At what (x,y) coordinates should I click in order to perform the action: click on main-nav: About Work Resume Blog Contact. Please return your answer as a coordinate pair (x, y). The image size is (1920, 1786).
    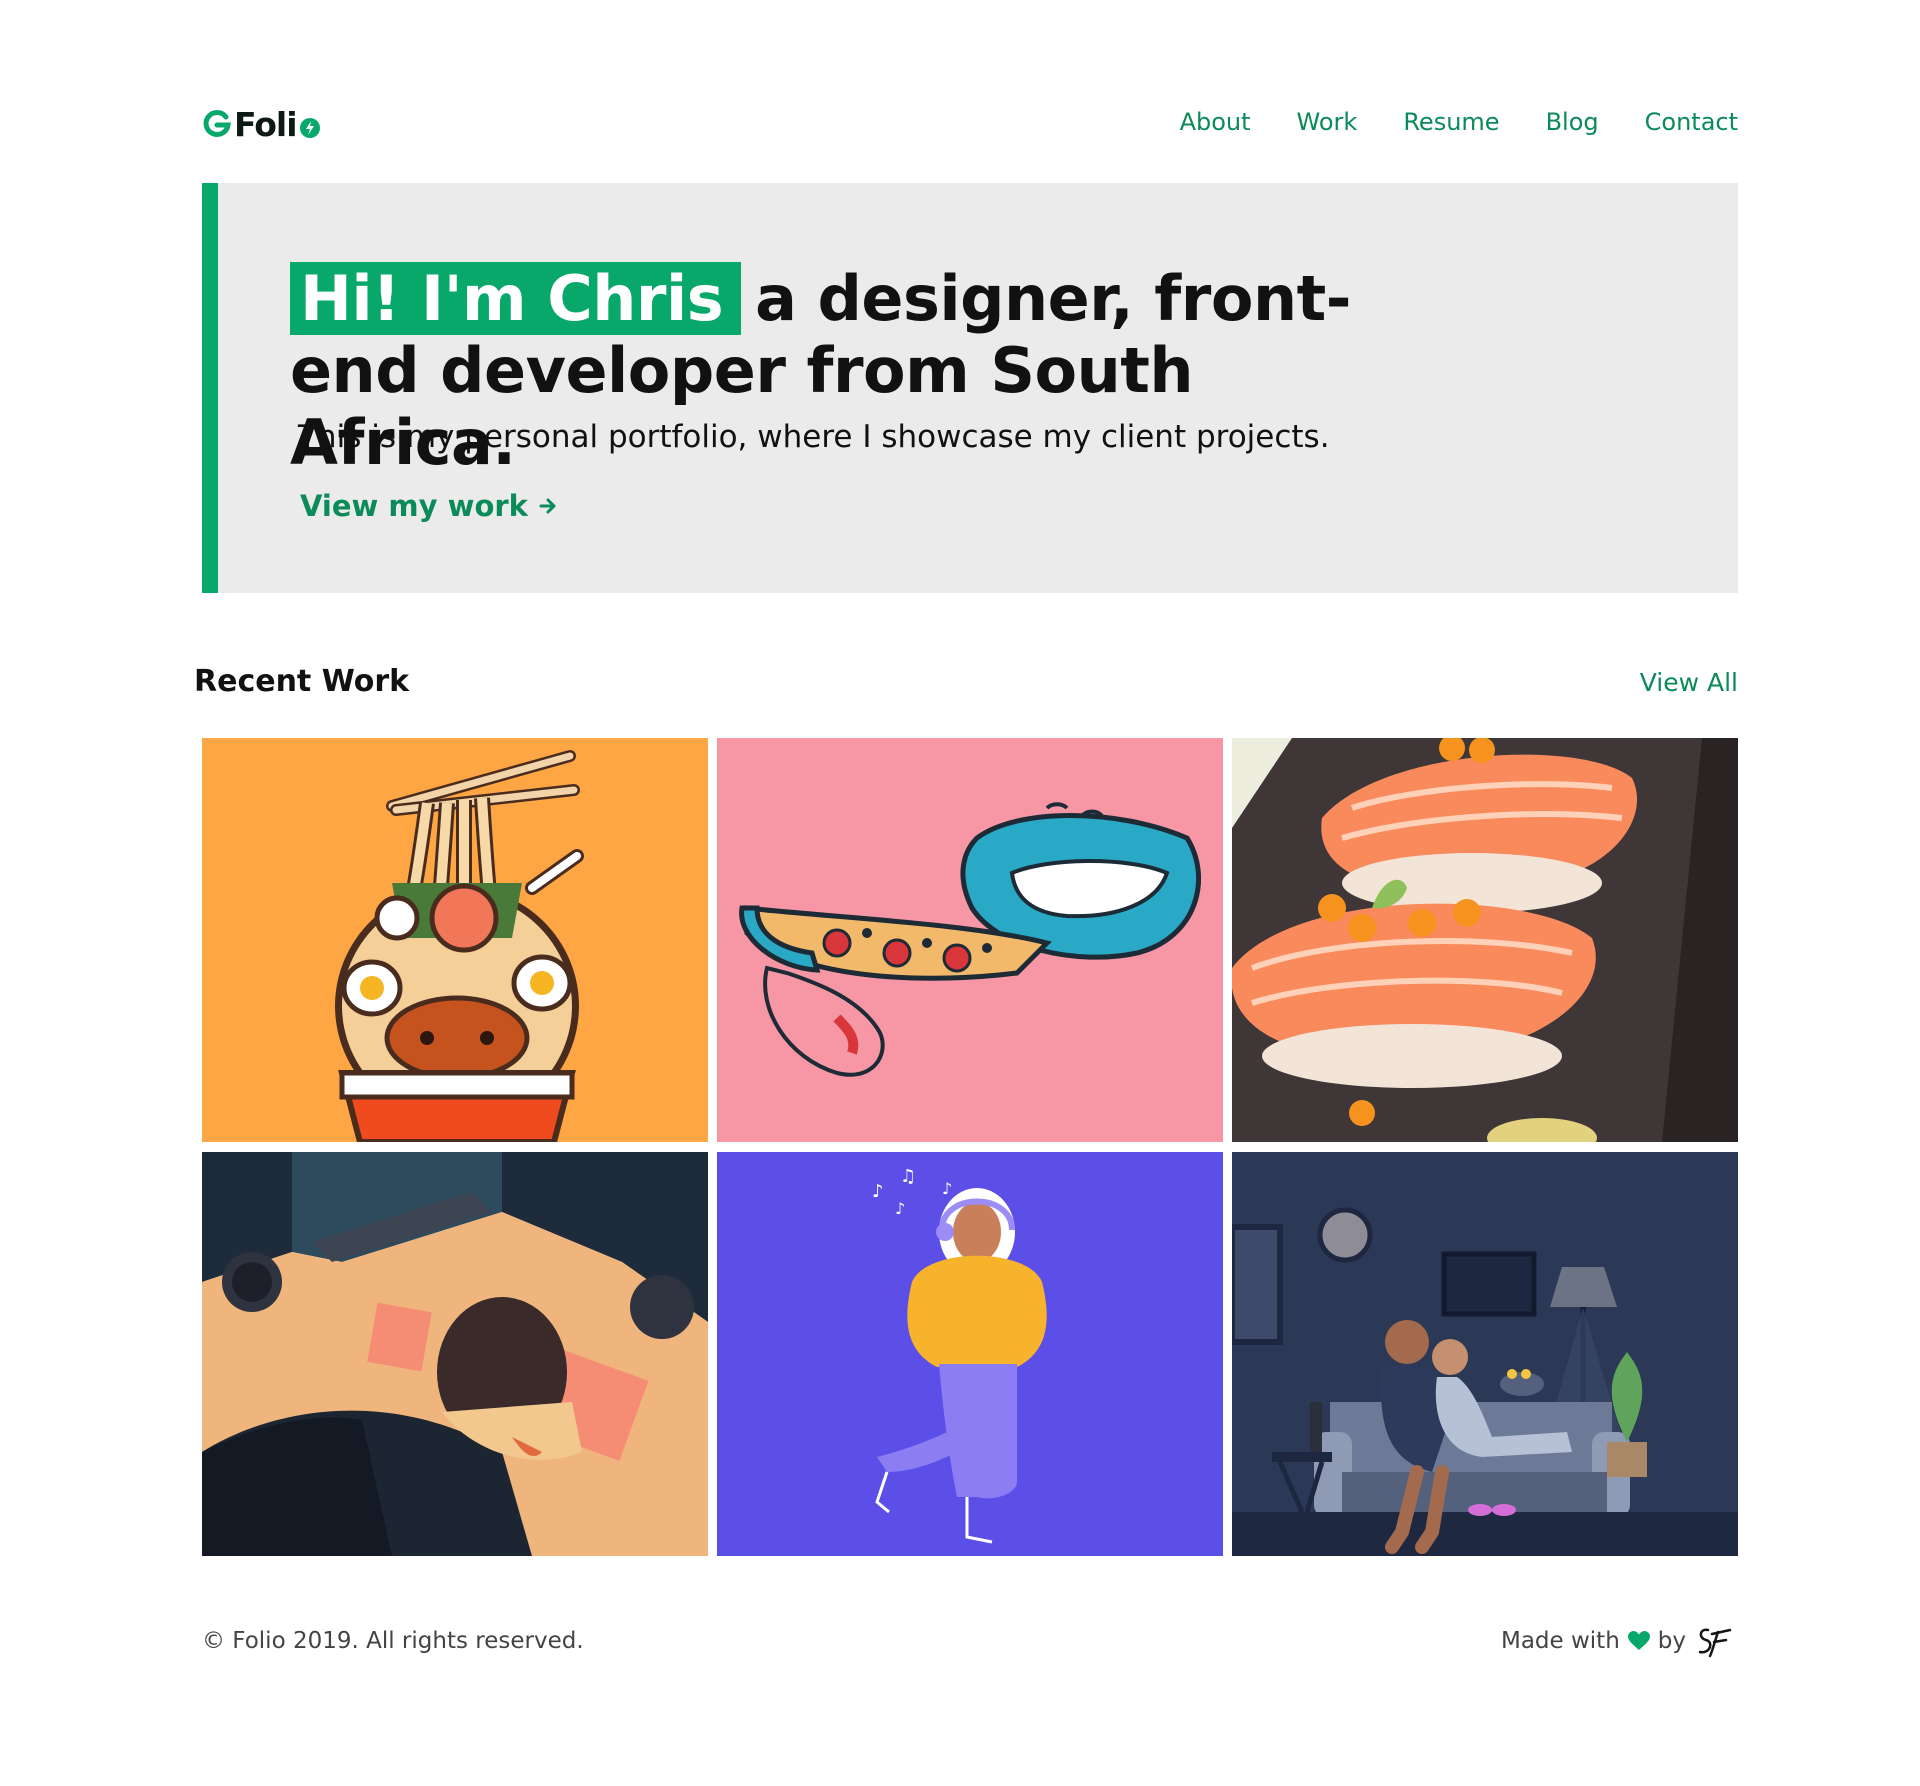
    Looking at the image, I should click on (1459, 122).